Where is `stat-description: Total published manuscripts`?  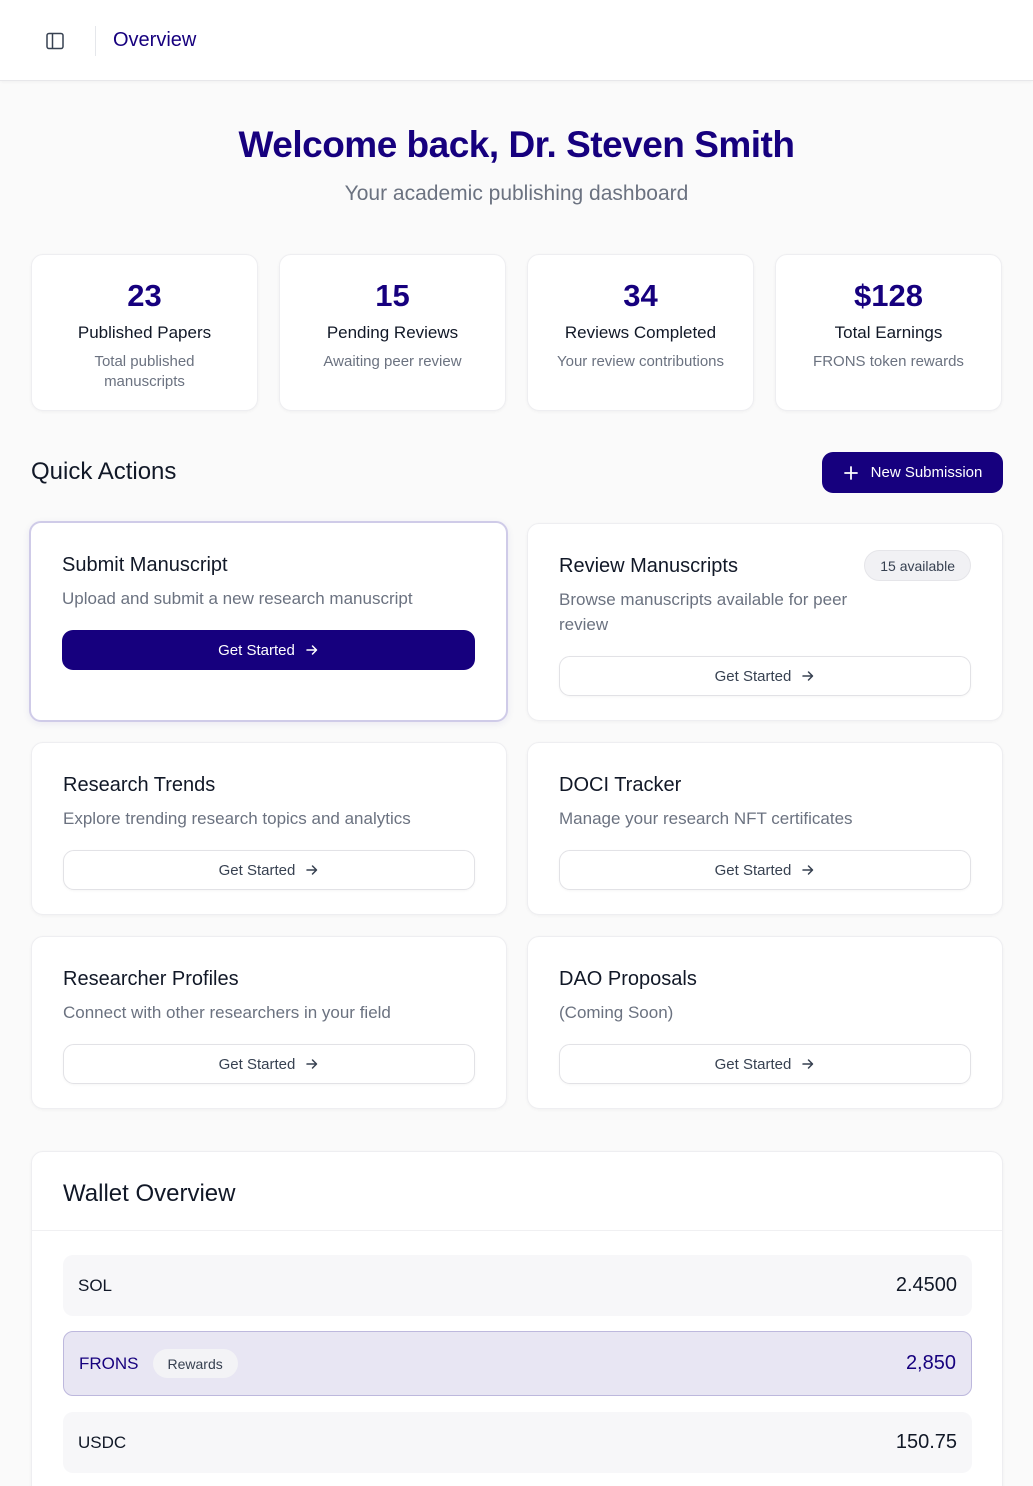
stat-description: Total published manuscripts is located at coordinates (144, 371).